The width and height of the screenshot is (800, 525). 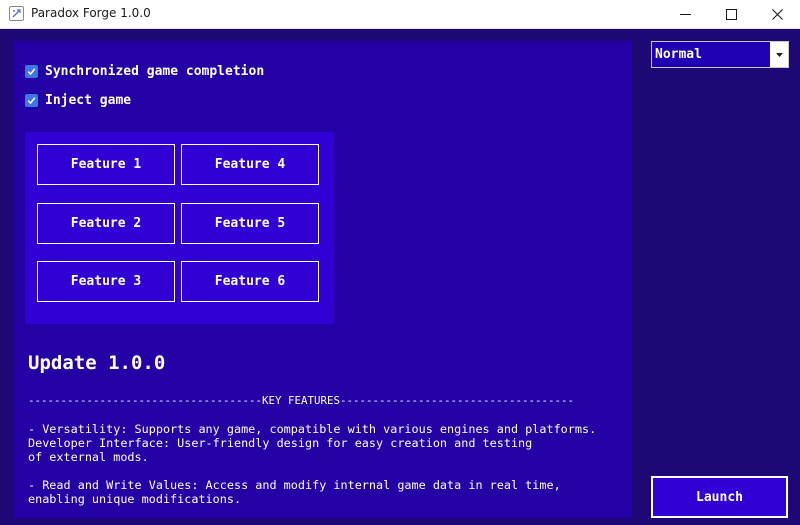 What do you see at coordinates (155, 71) in the screenshot?
I see `sync-completion-label: Synchronized game completion` at bounding box center [155, 71].